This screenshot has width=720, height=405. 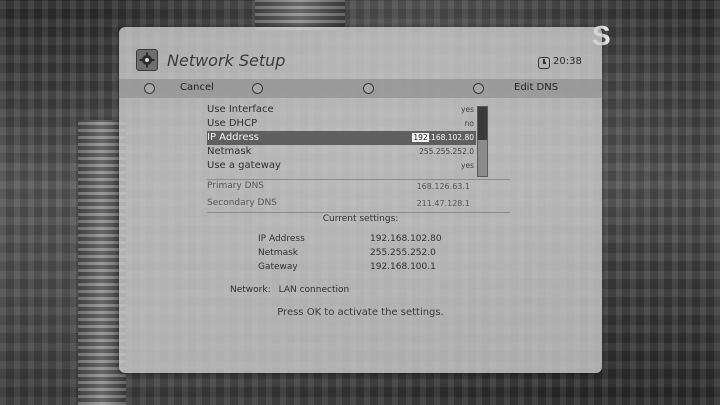 I want to click on dns-value: 168.126.63.1, so click(x=443, y=186).